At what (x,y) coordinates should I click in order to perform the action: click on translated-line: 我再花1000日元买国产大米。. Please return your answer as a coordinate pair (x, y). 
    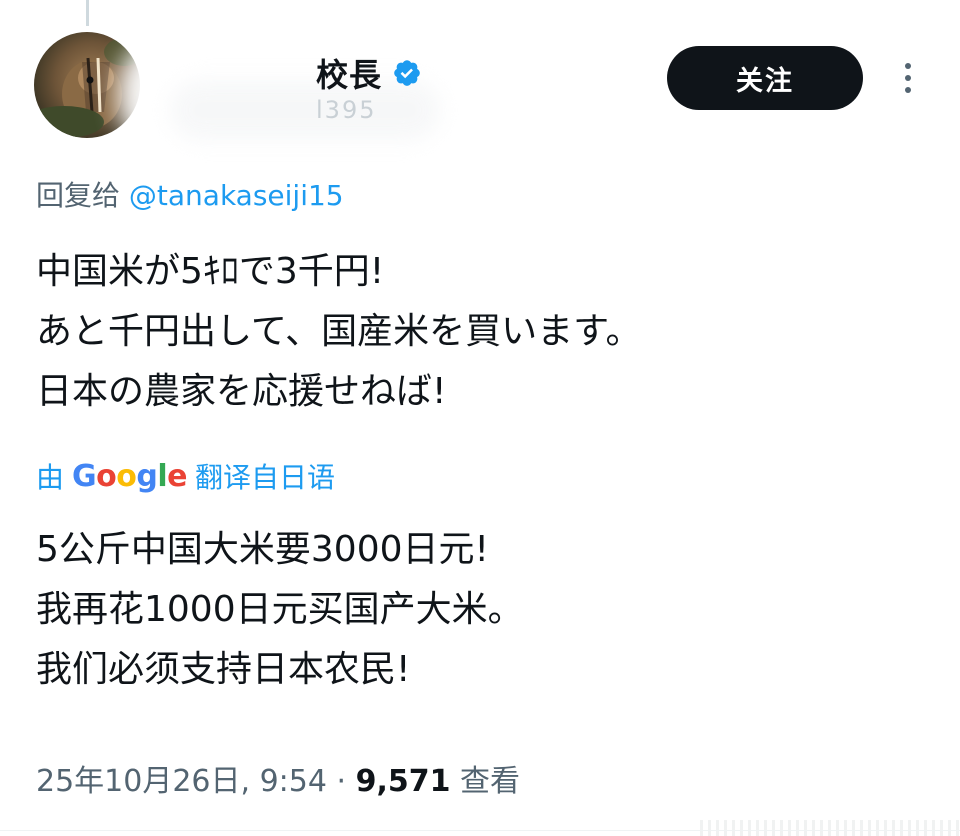
    Looking at the image, I should click on (280, 609).